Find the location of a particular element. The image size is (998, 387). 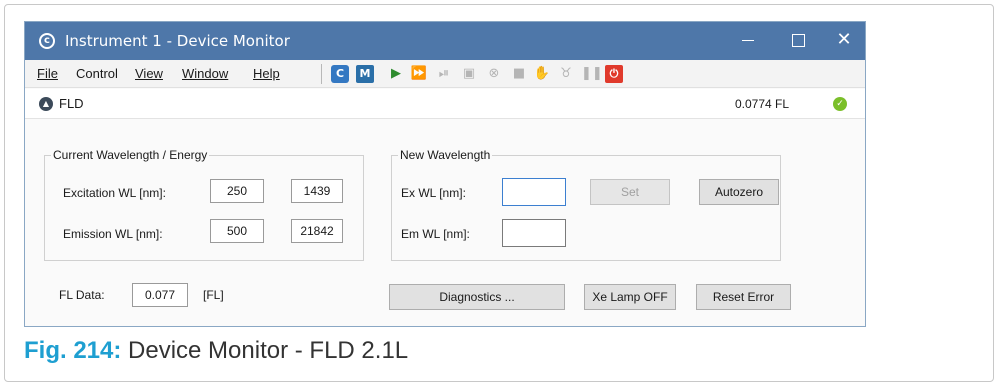

menu-control: Control is located at coordinates (97, 74).